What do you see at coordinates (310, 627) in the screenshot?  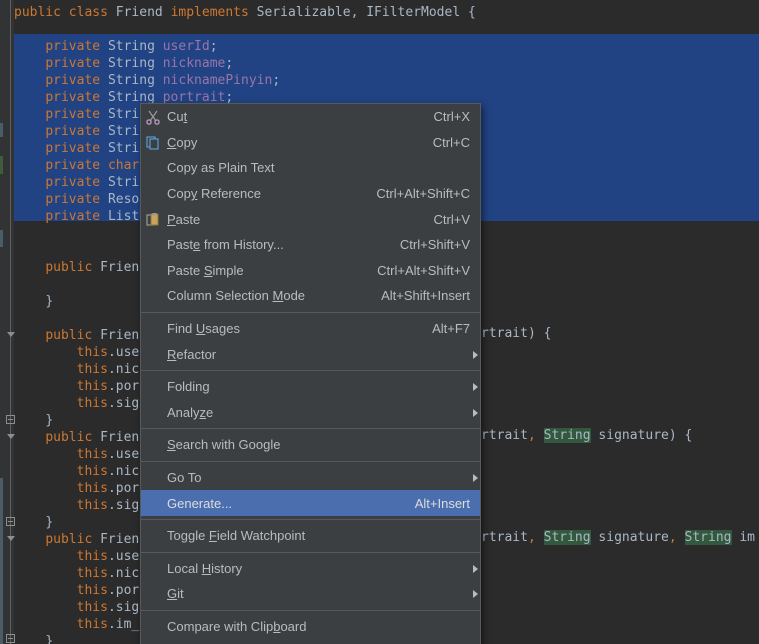 I see `menu-item-compare-with-clipboard: Compare with Clipboard` at bounding box center [310, 627].